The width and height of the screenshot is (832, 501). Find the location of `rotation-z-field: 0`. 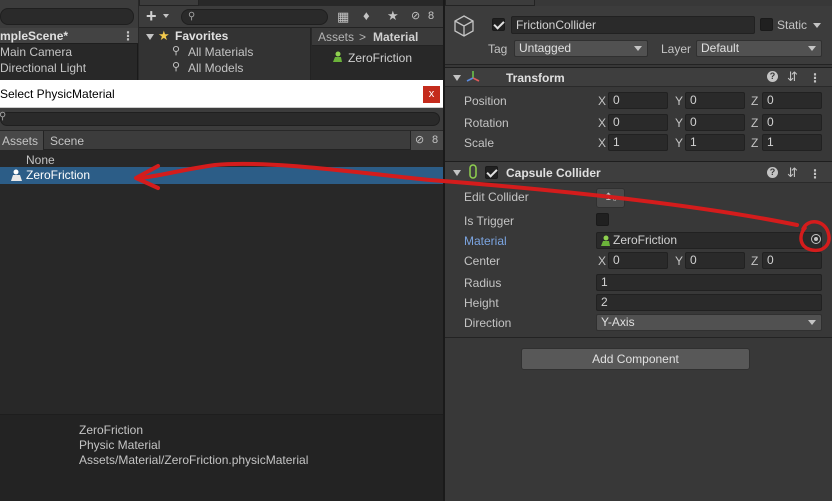

rotation-z-field: 0 is located at coordinates (792, 122).